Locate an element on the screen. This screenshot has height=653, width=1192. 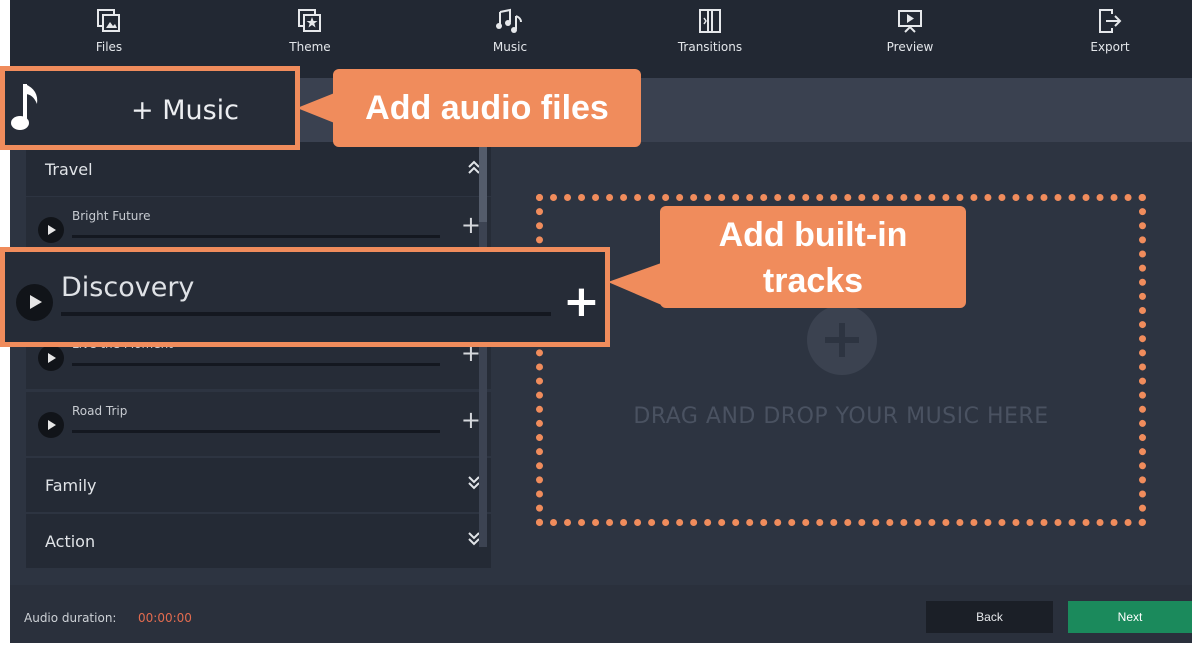
callout-add-built-in-line2: tracks is located at coordinates (813, 281).